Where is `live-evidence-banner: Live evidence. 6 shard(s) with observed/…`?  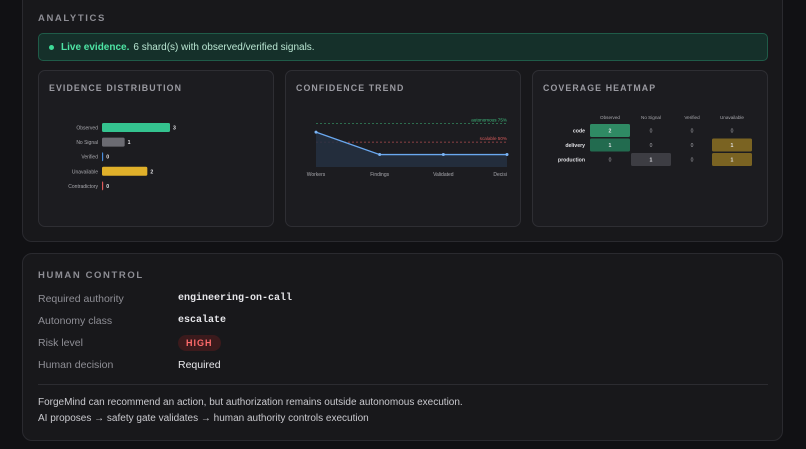
live-evidence-banner: Live evidence. 6 shard(s) with observed/… is located at coordinates (403, 47).